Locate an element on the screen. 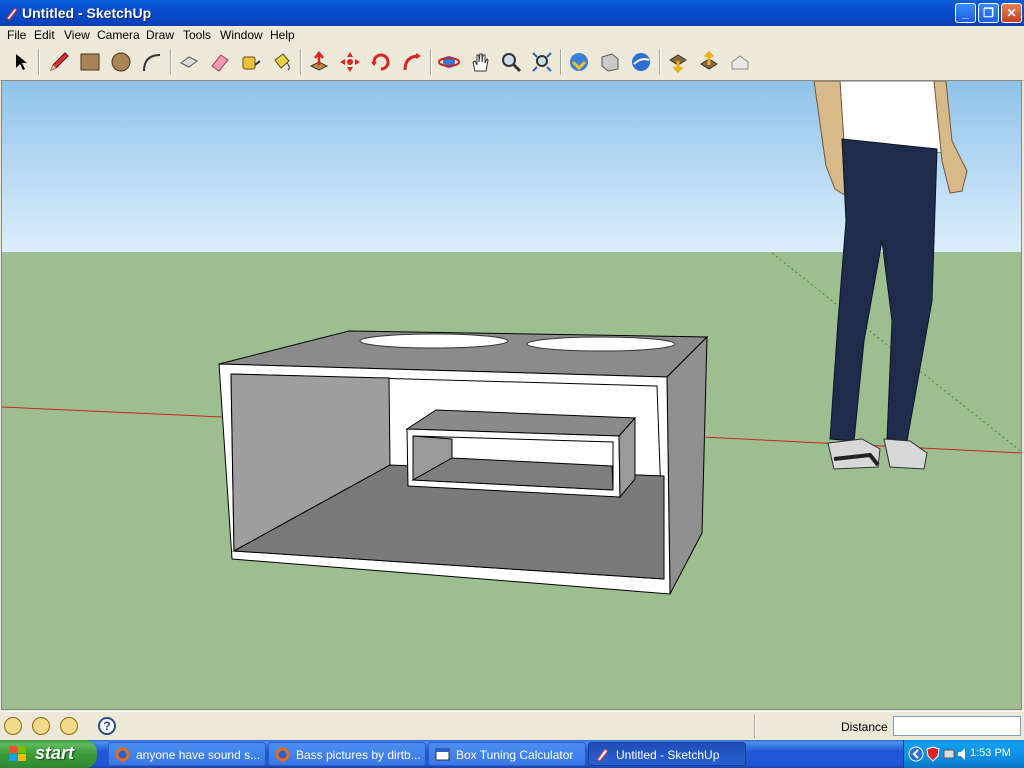 The image size is (1024, 768). close-button: ✕ is located at coordinates (1011, 13).